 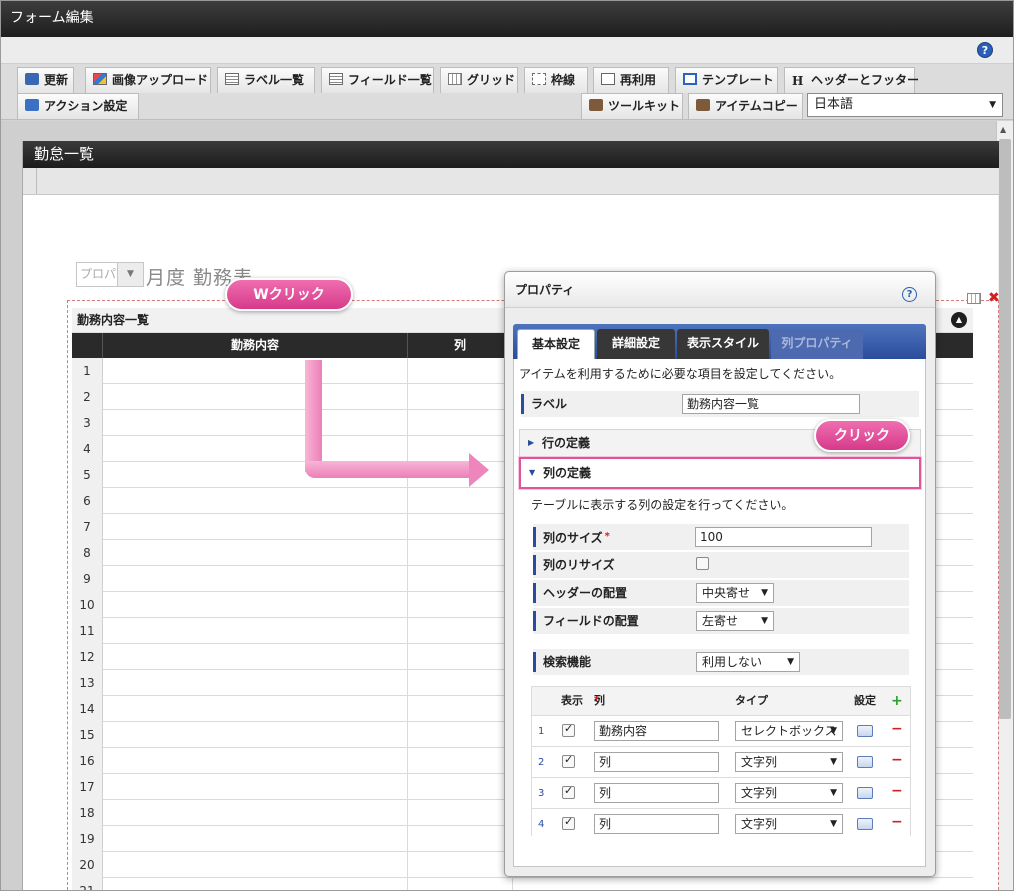 What do you see at coordinates (735, 621) in the screenshot?
I see `field-align-select: 左寄せ ▼` at bounding box center [735, 621].